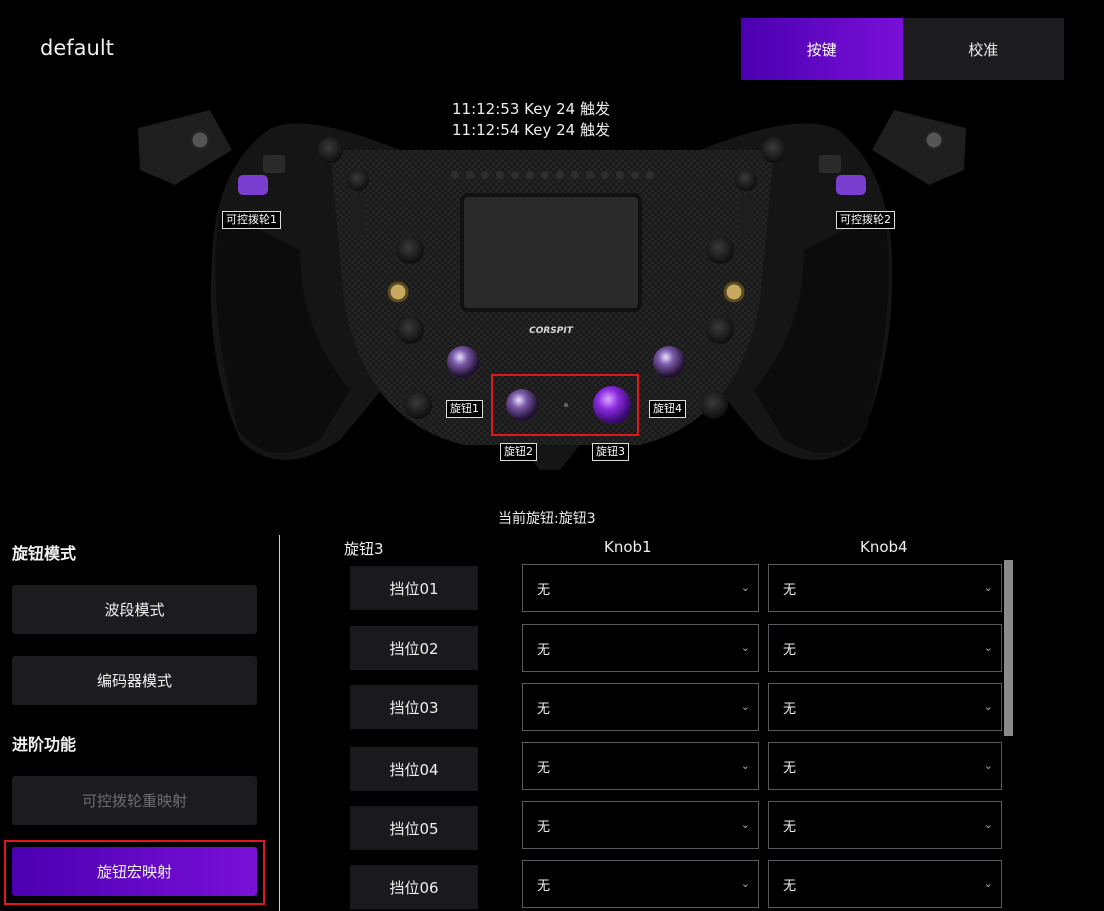 The image size is (1104, 911). Describe the element at coordinates (253, 185) in the screenshot. I see `left-paddle-wheel` at that location.